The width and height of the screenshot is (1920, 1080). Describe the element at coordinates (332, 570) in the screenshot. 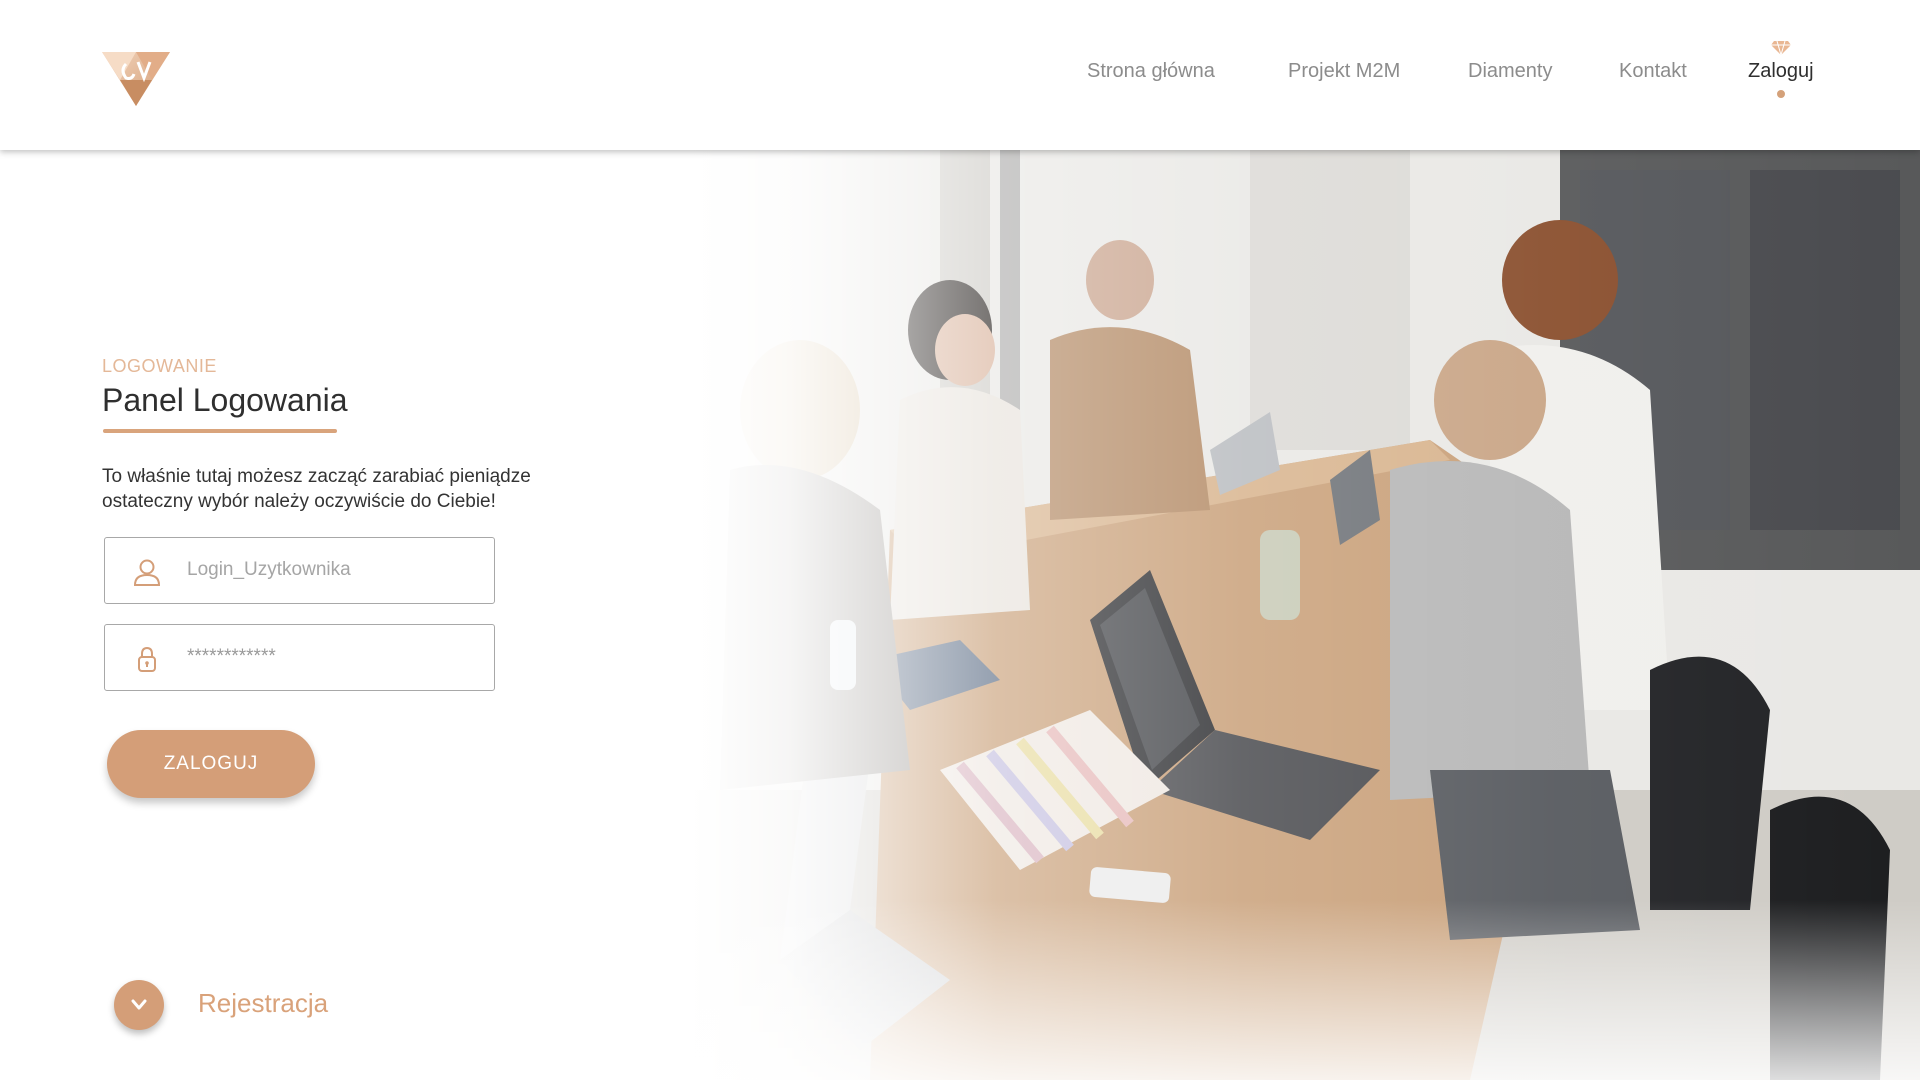

I see `username-input` at that location.